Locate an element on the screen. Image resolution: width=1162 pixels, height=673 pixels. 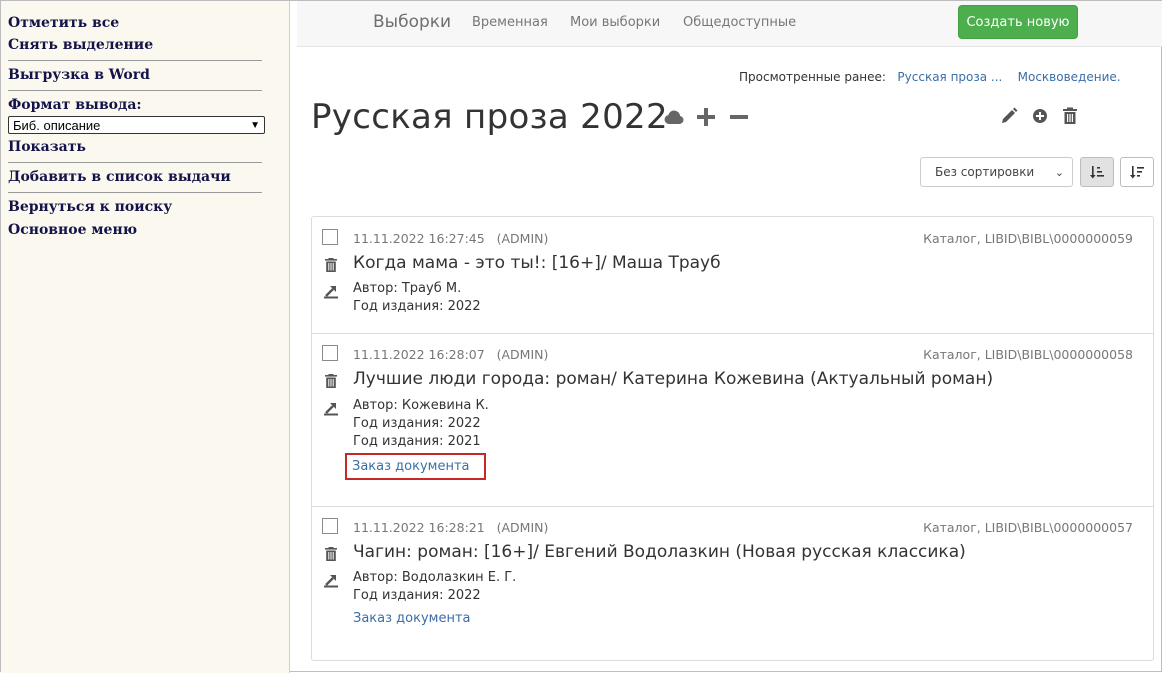
record-catalog: Каталог, LIBID\BIBL\0000000059 is located at coordinates (1028, 238).